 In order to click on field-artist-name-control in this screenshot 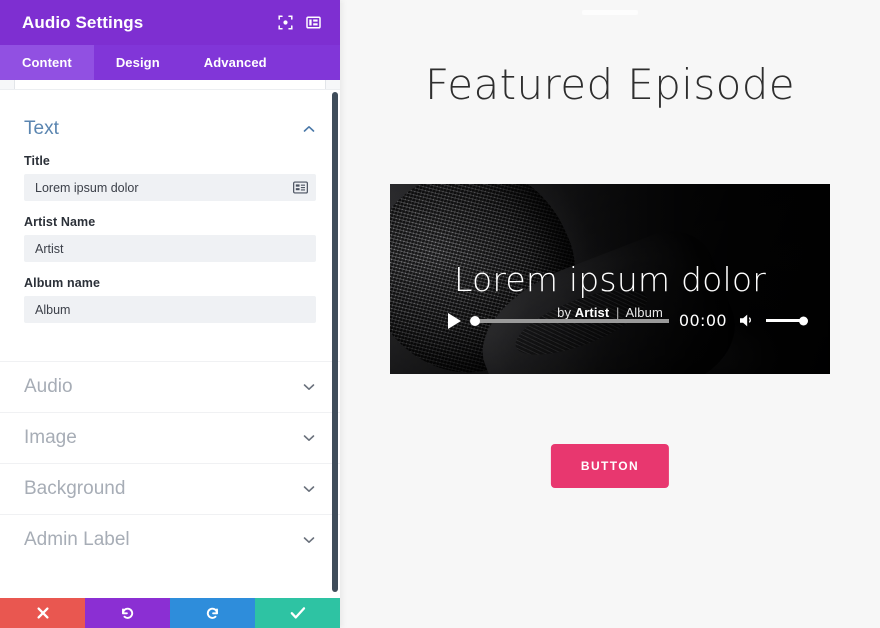, I will do `click(170, 248)`.